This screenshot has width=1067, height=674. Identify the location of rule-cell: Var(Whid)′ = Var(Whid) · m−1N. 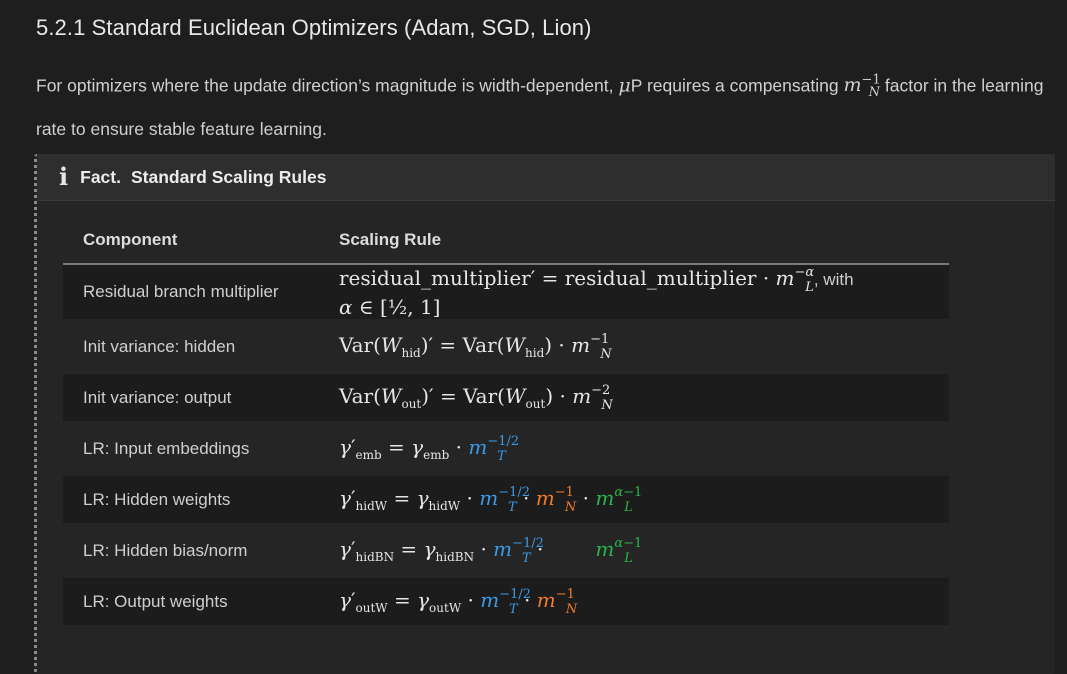
(634, 347).